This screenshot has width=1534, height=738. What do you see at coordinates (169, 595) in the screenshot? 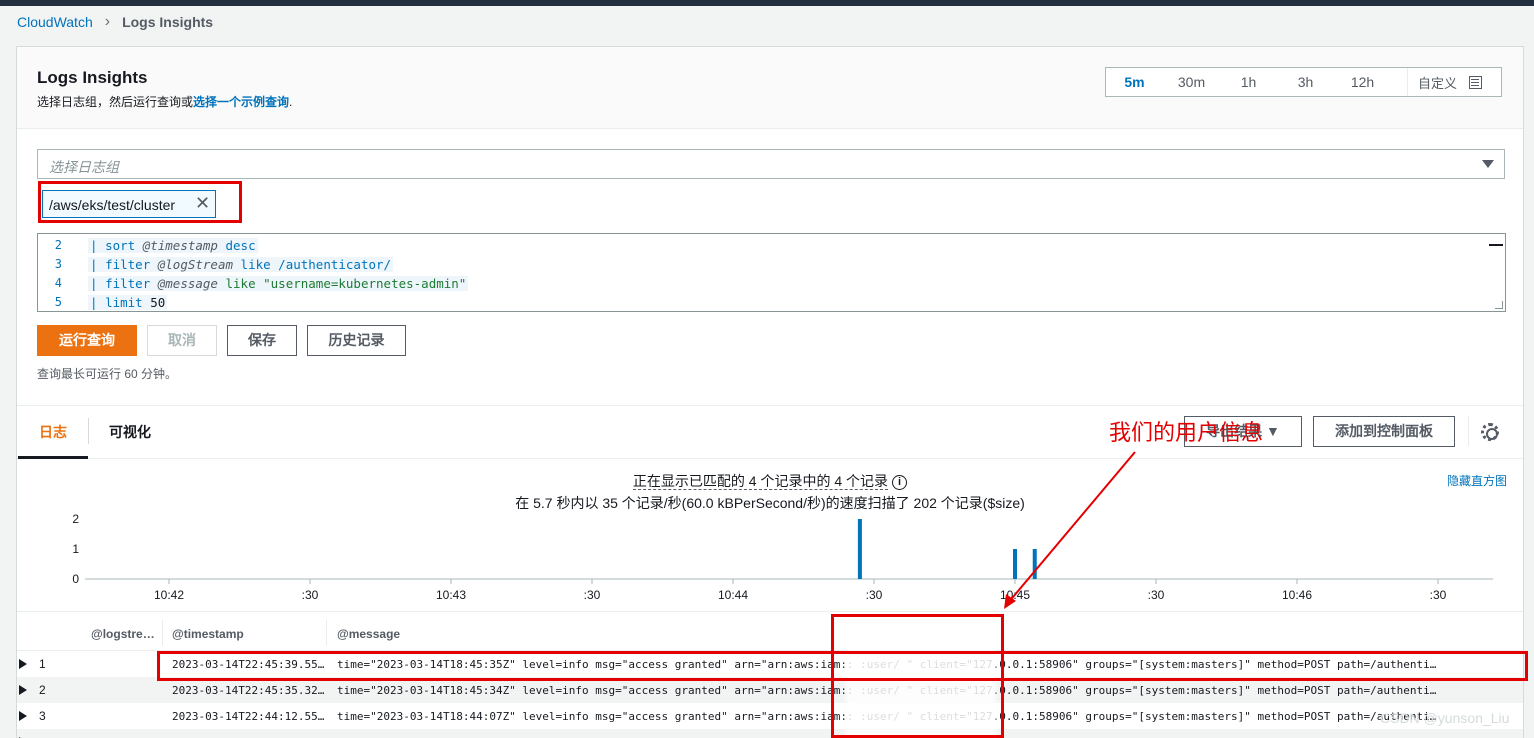
I see `x-tick-label: 10:42` at bounding box center [169, 595].